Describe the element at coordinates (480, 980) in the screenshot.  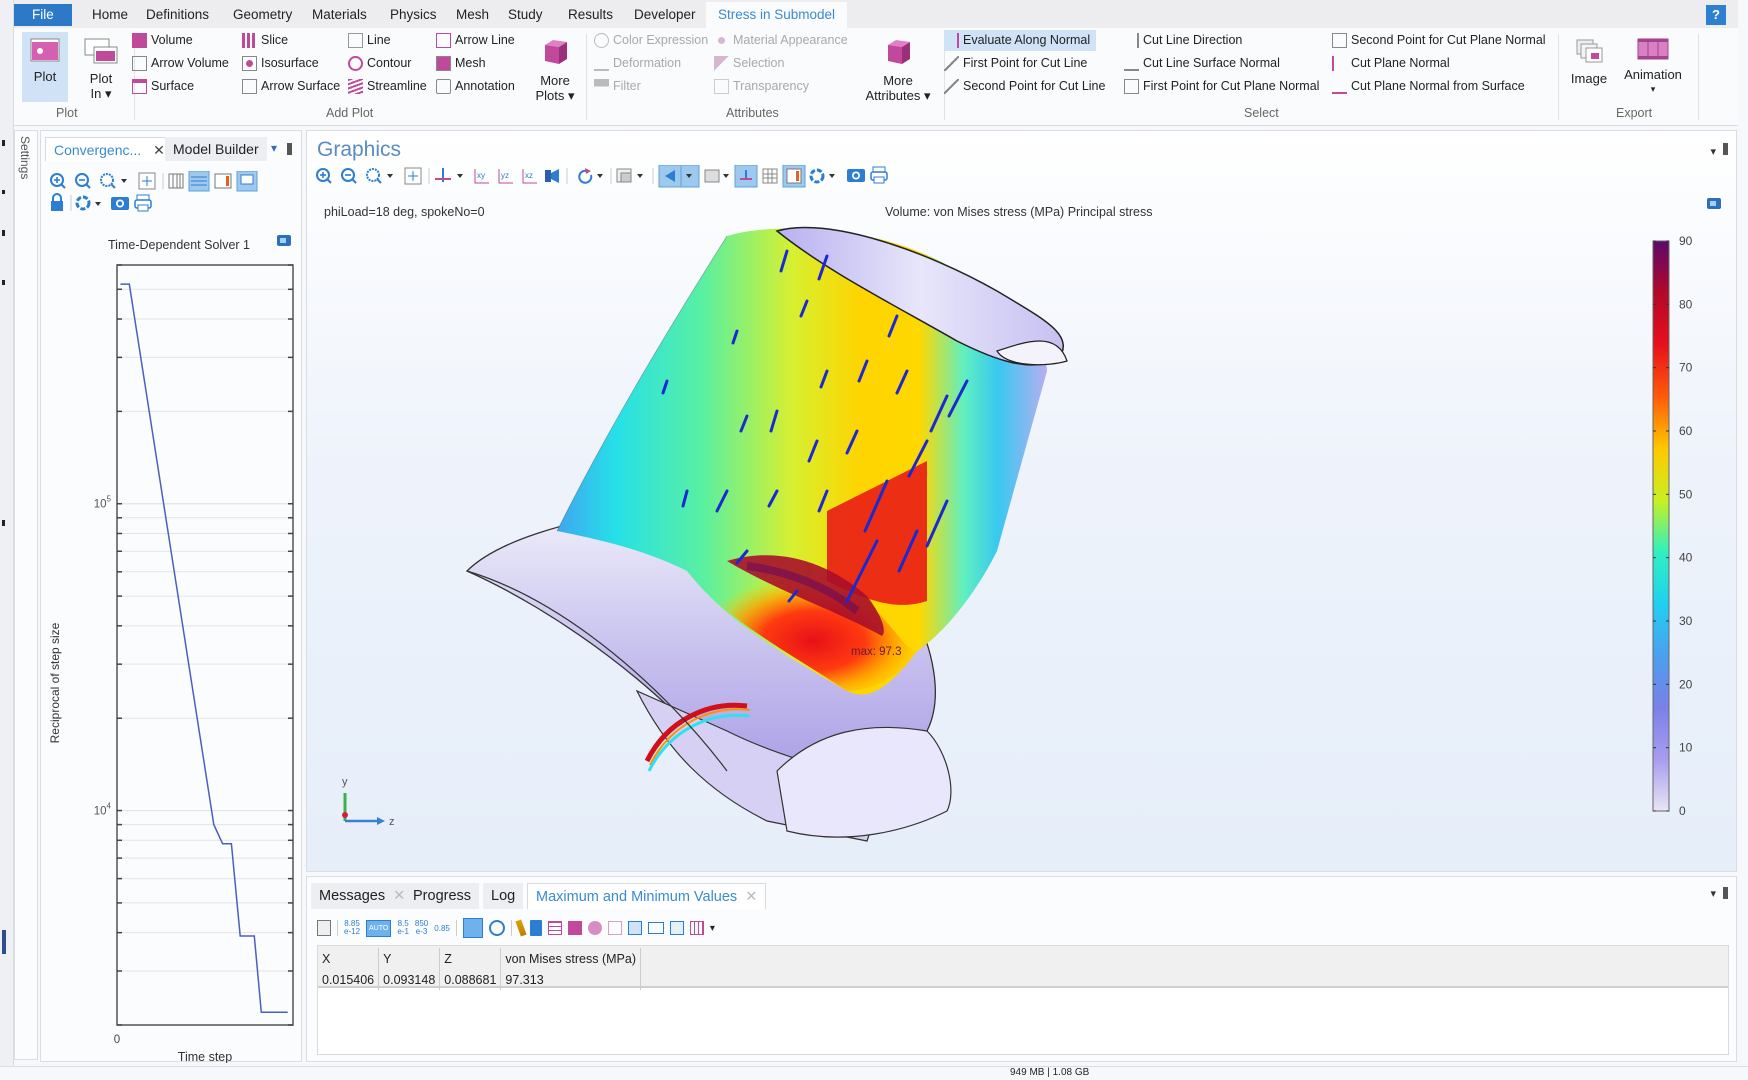
I see `table-row: 0.015406 0.093148 0.088681 97.313` at that location.